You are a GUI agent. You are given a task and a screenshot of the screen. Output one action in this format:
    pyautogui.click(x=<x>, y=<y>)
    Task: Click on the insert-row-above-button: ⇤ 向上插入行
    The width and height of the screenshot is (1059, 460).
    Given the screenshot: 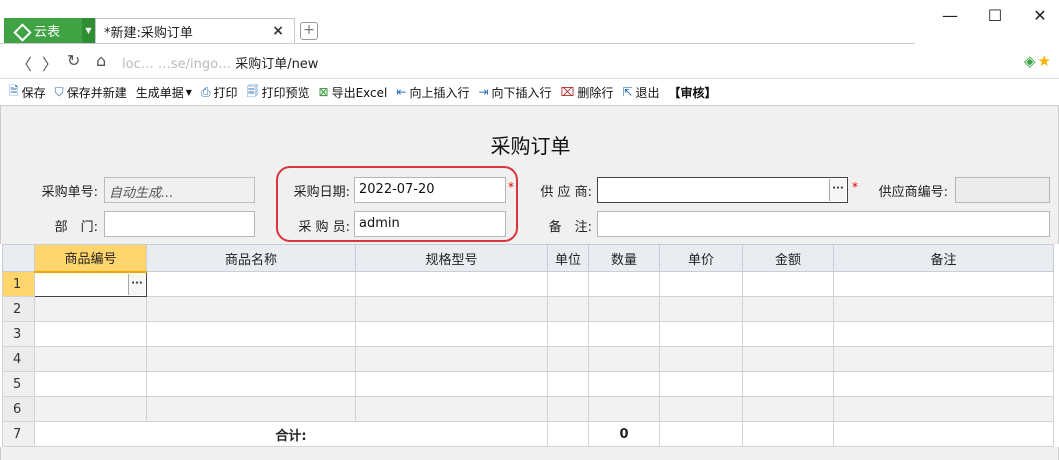 What is the action you would take?
    pyautogui.click(x=432, y=92)
    